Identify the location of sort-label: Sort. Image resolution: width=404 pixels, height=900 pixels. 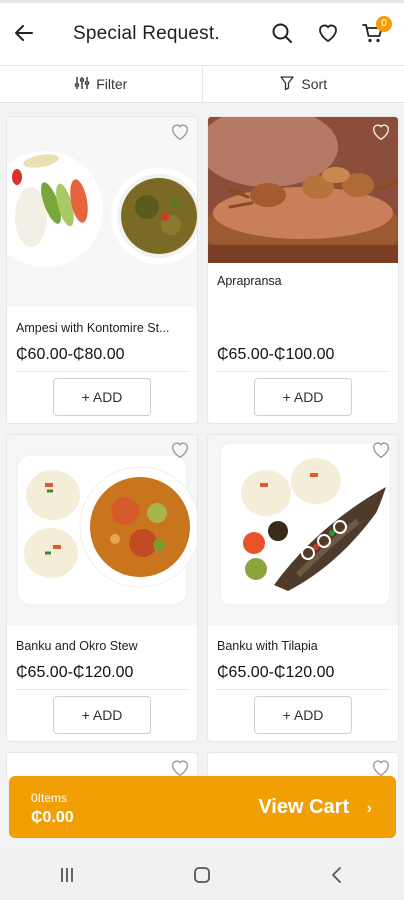
(314, 84).